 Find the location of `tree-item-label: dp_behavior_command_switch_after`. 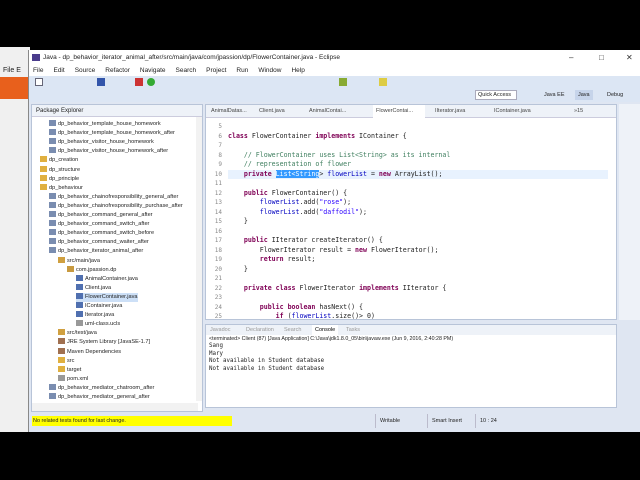

tree-item-label: dp_behavior_command_switch_after is located at coordinates (104, 224).